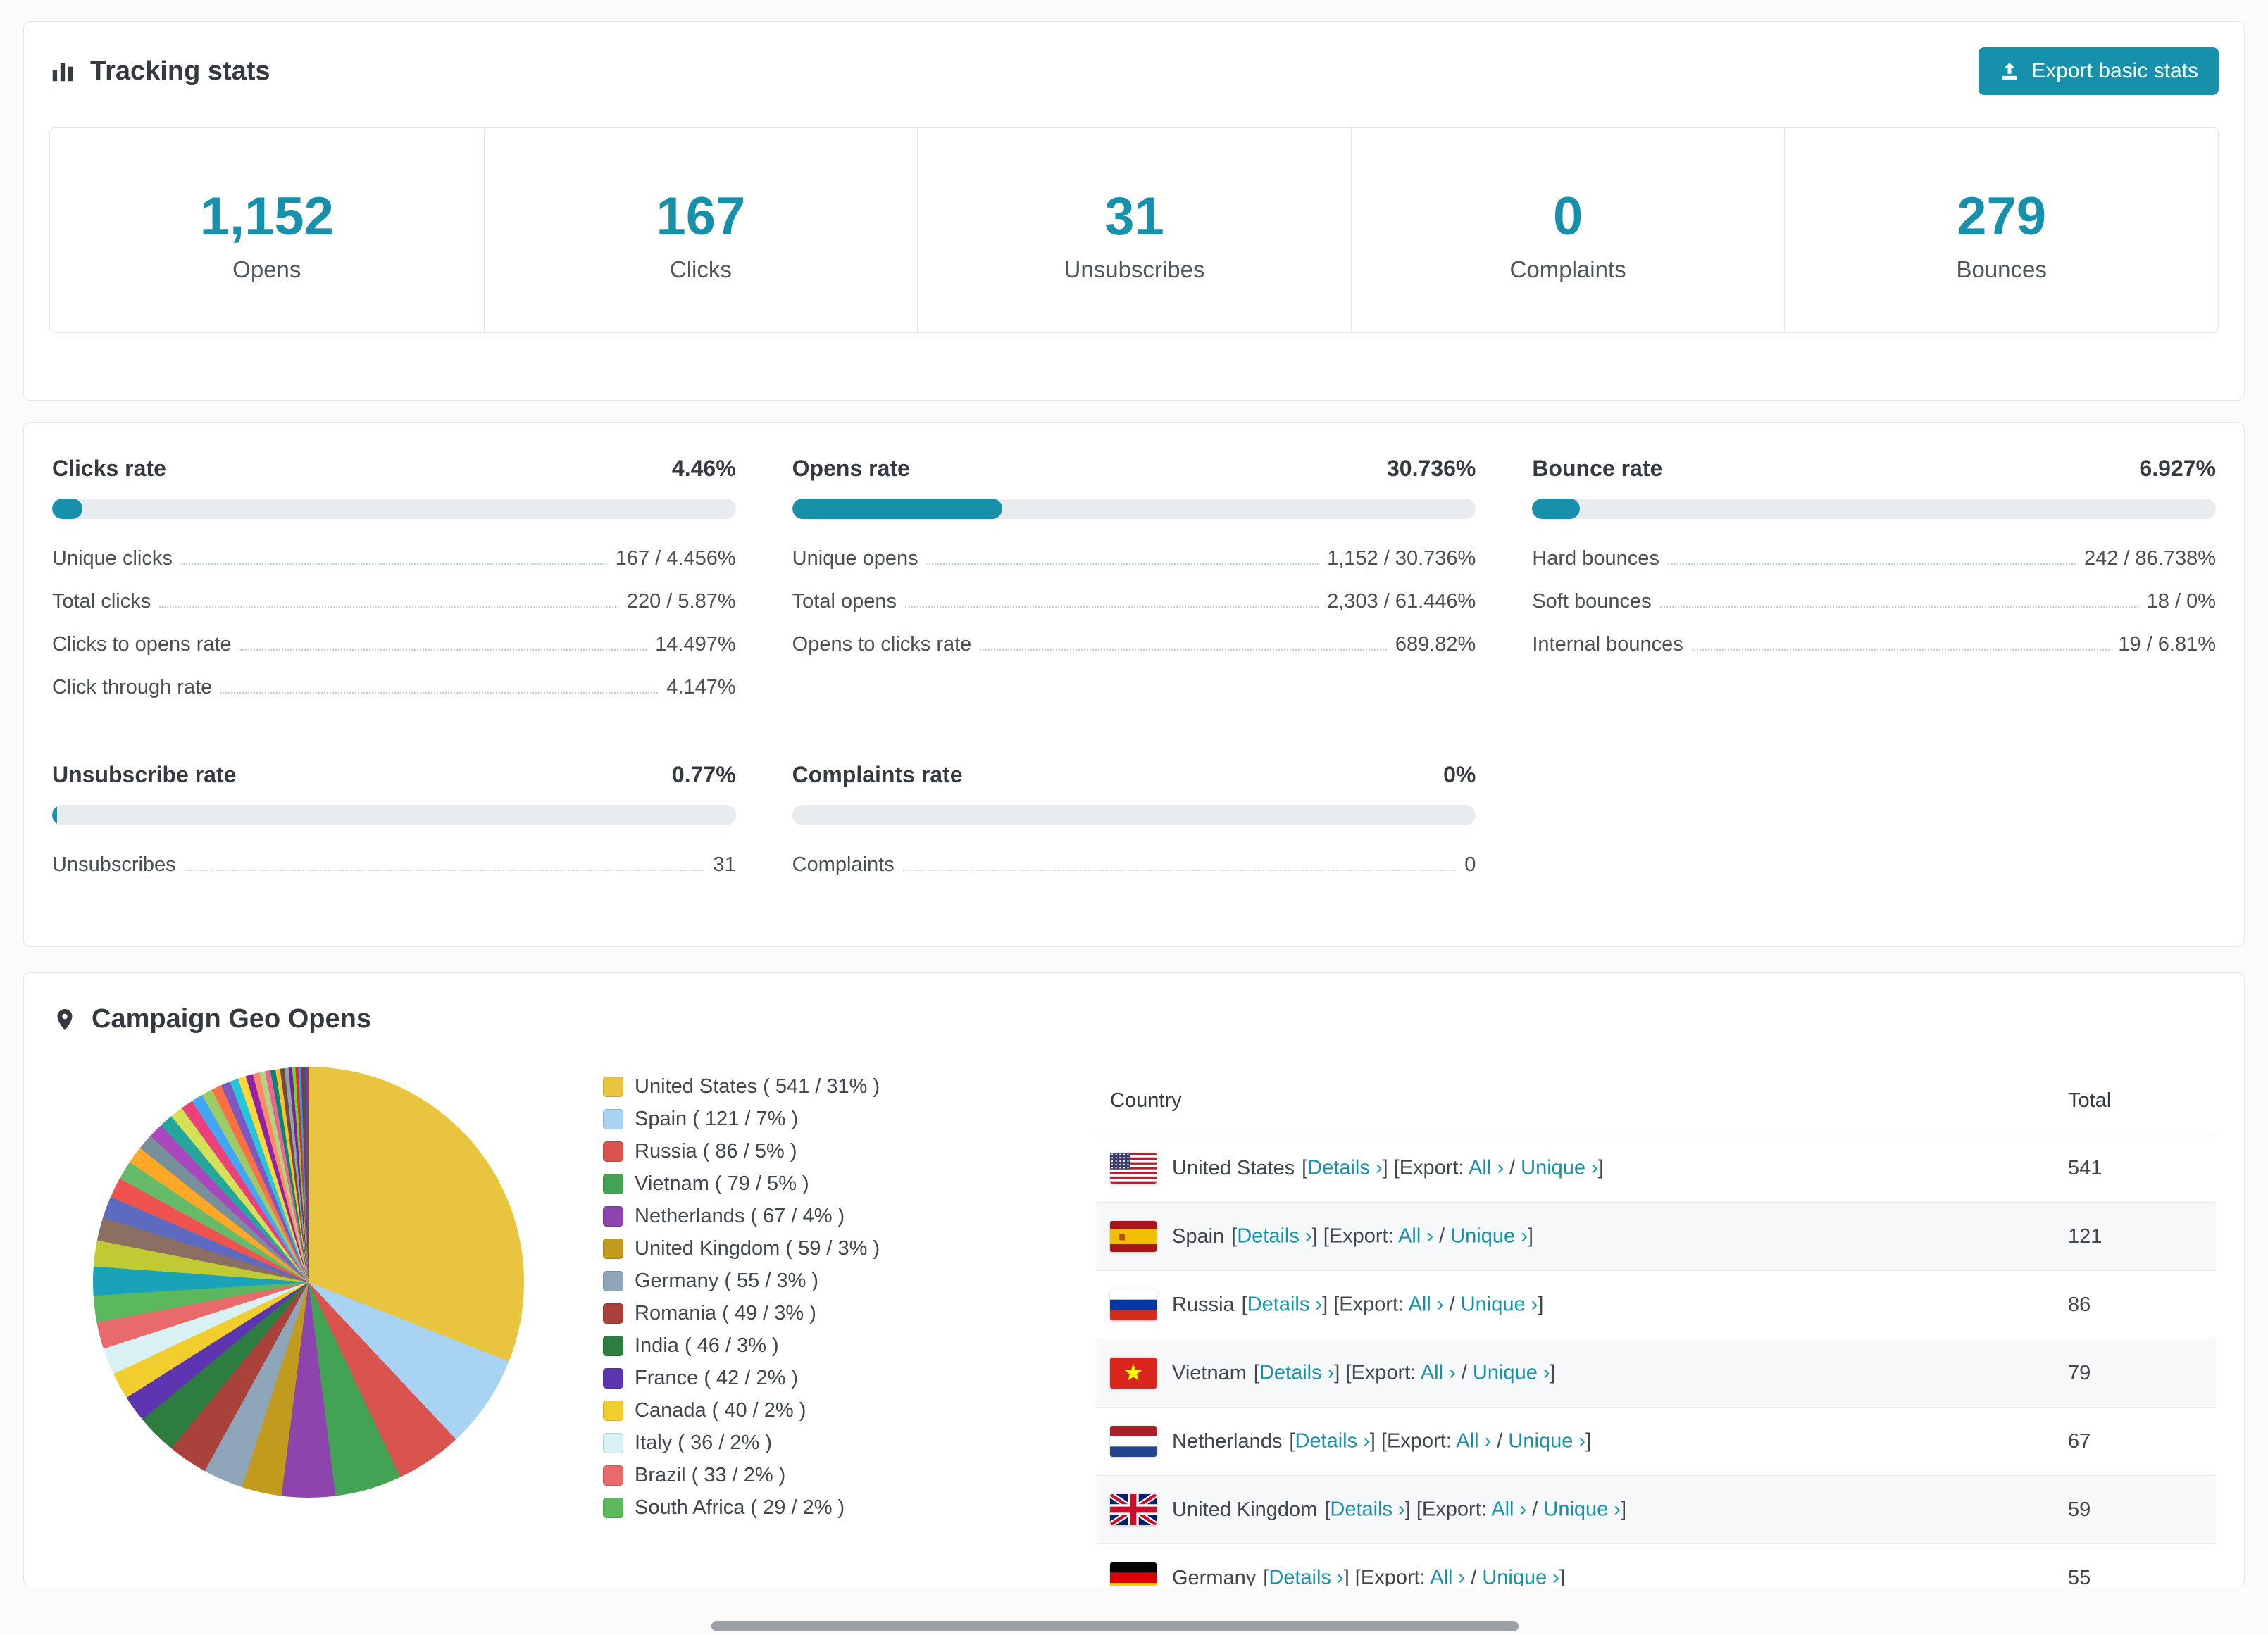  I want to click on legend-item-russia: Russia ( 86 / 5% ), so click(829, 1151).